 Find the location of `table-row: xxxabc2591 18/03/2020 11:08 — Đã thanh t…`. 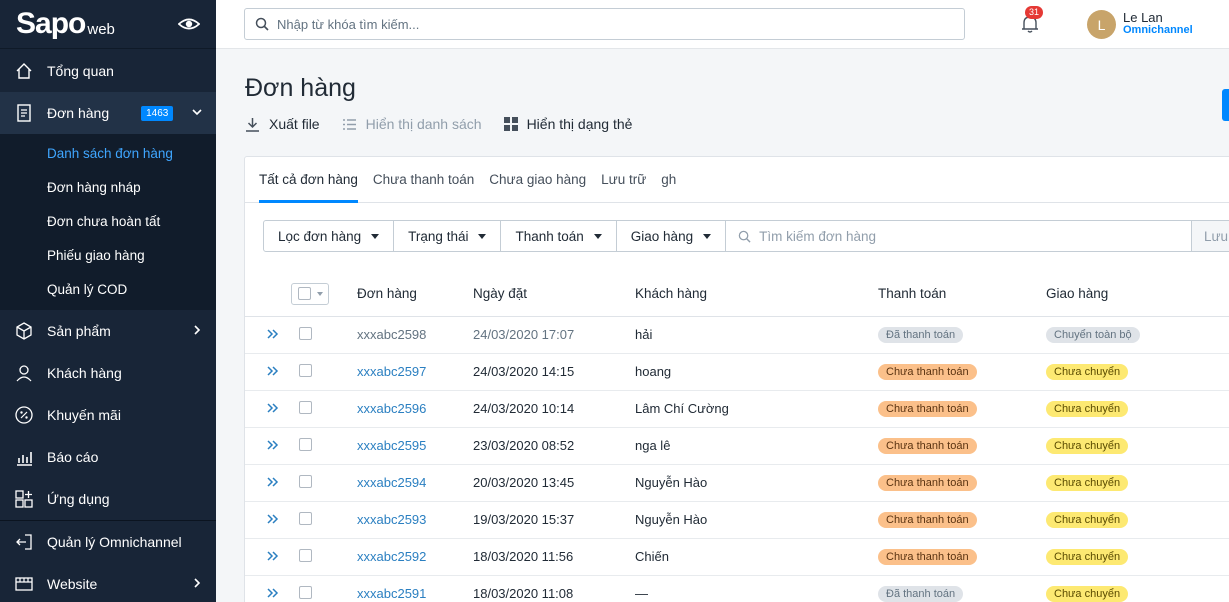

table-row: xxxabc2591 18/03/2020 11:08 — Đã thanh t… is located at coordinates (737, 588).